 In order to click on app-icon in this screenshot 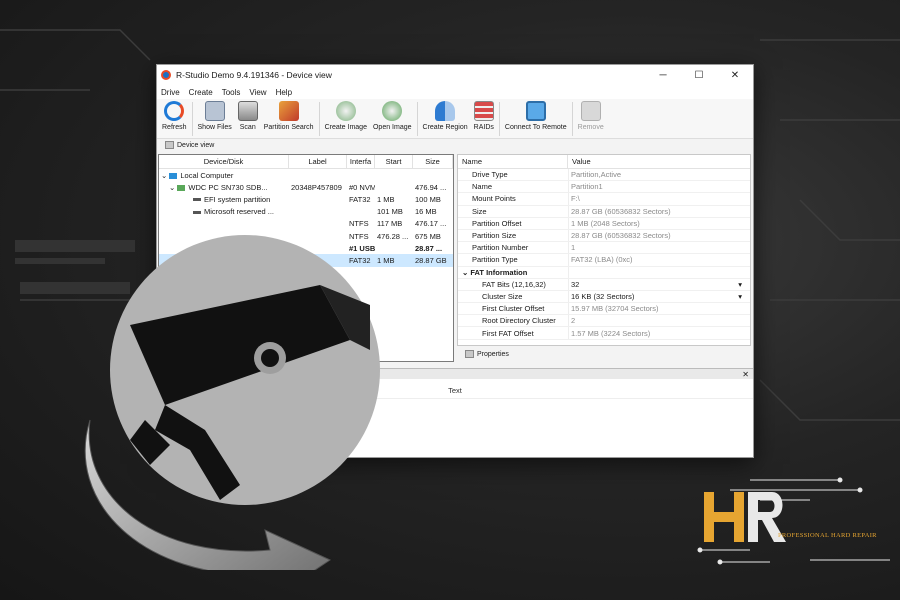, I will do `click(166, 75)`.